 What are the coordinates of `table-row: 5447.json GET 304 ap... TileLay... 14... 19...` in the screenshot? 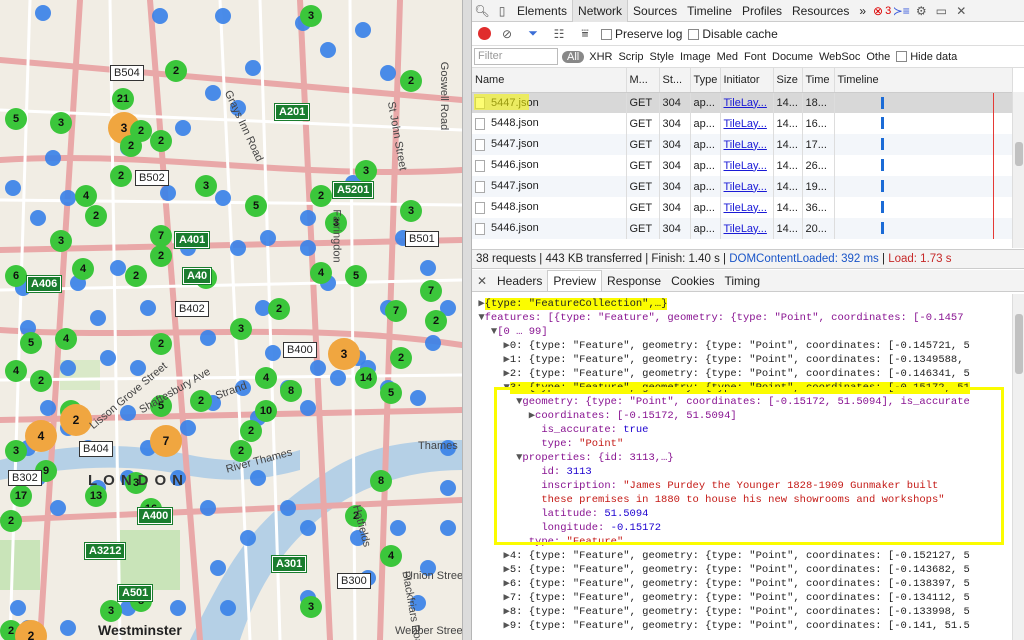 It's located at (742, 186).